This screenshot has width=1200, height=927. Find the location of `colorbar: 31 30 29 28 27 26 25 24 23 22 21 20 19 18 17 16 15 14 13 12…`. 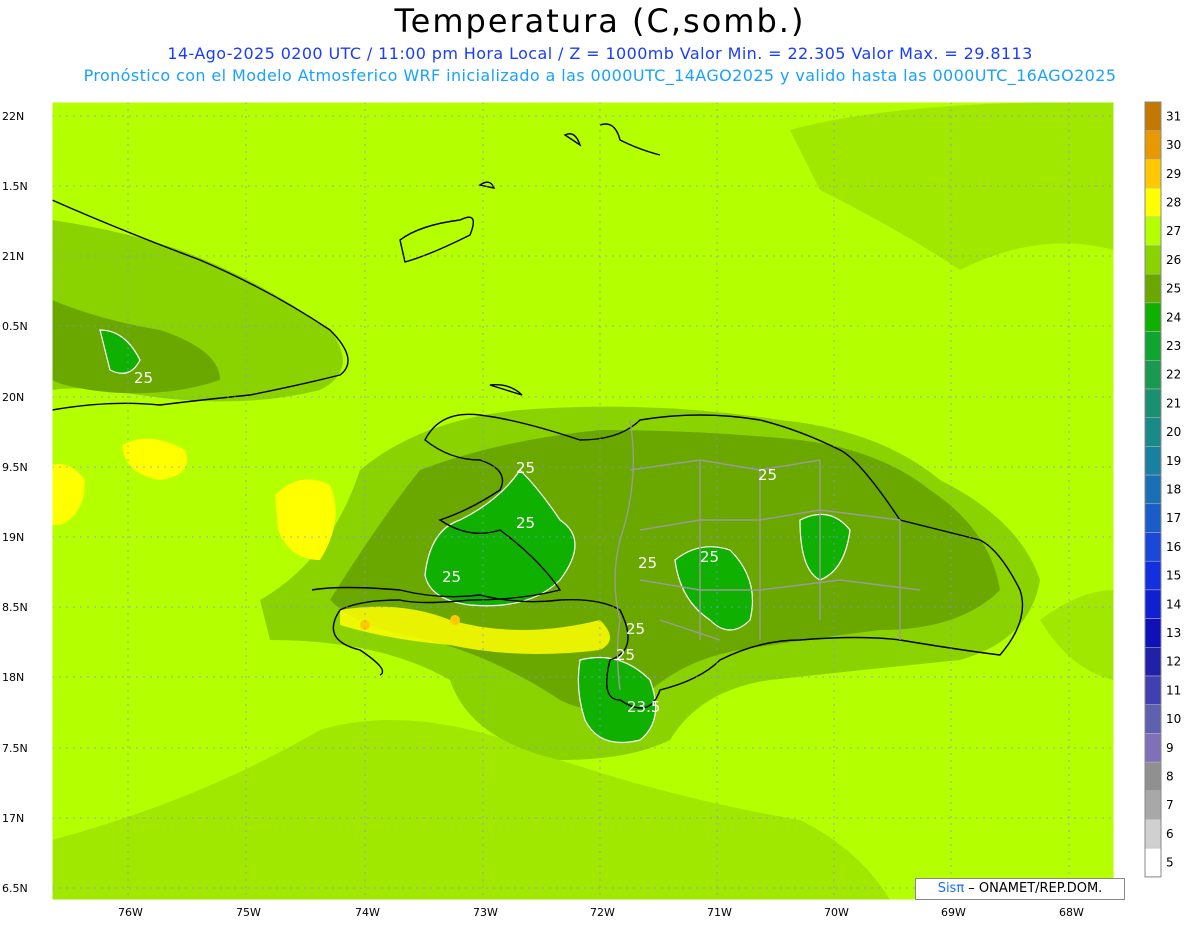

colorbar: 31 30 29 28 27 26 25 24 23 22 21 20 19 18 17 16 15 14 13 12… is located at coordinates (1162, 489).